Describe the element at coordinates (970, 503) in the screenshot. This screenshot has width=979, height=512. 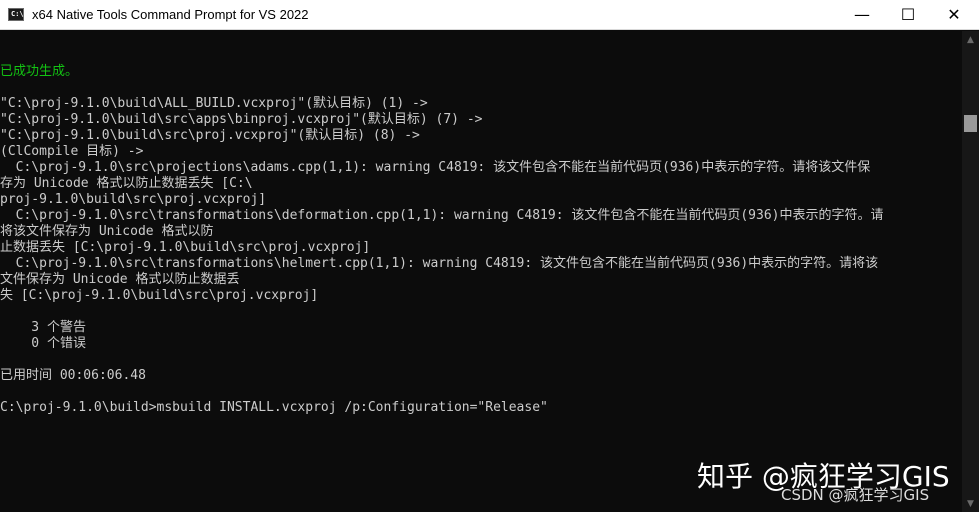
I see `scroll-down-arrow-icon: ▼` at that location.